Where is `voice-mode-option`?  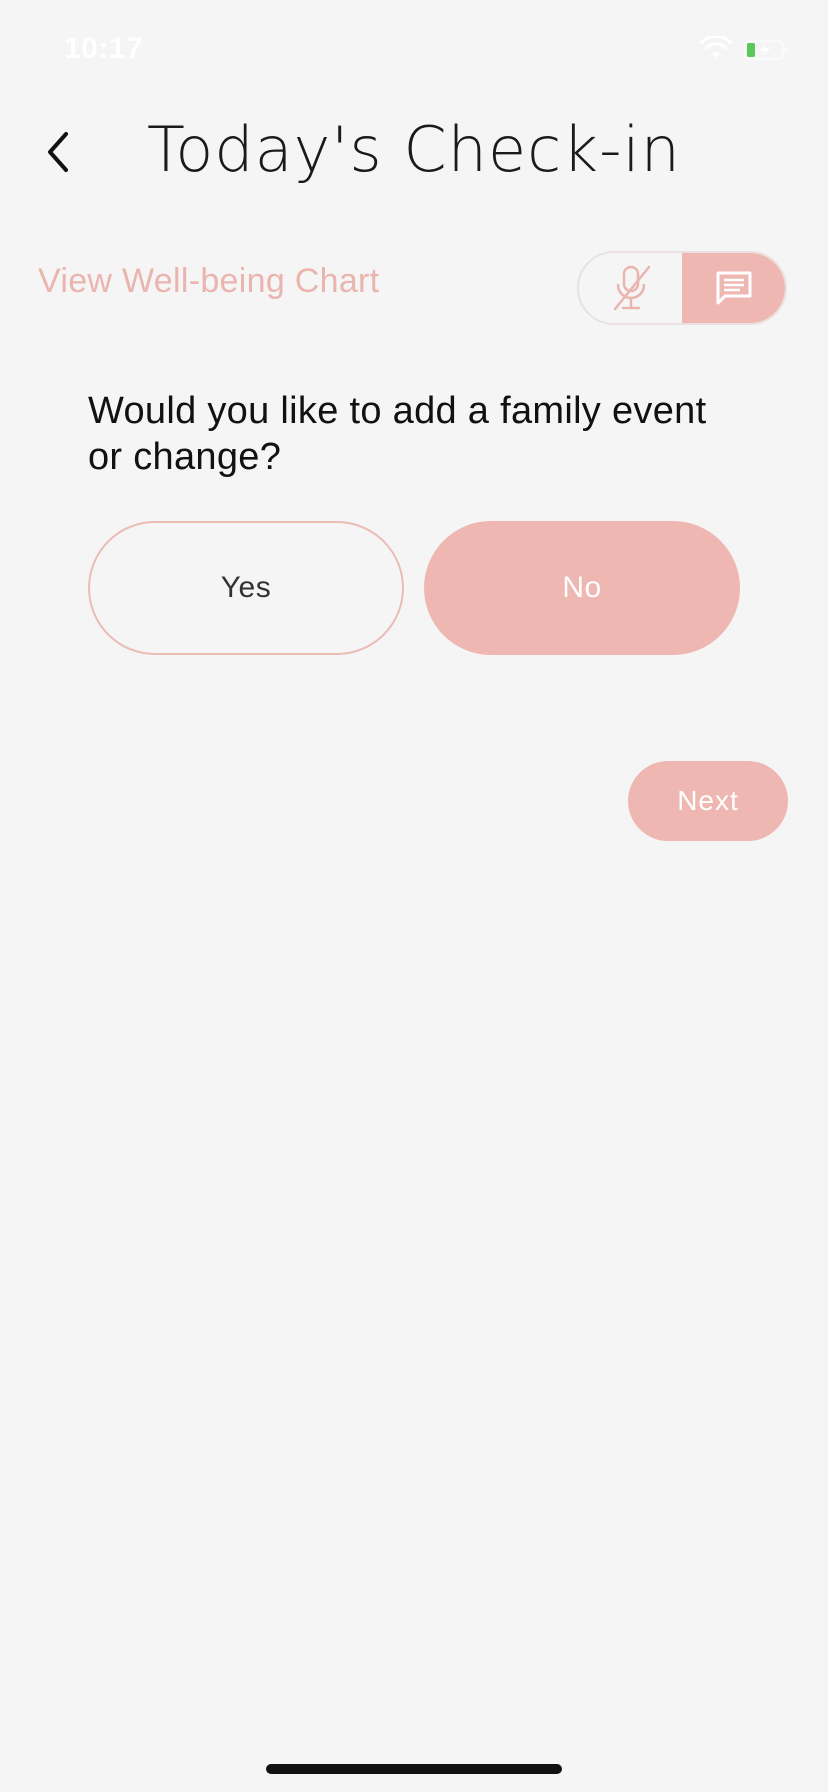
voice-mode-option is located at coordinates (630, 288).